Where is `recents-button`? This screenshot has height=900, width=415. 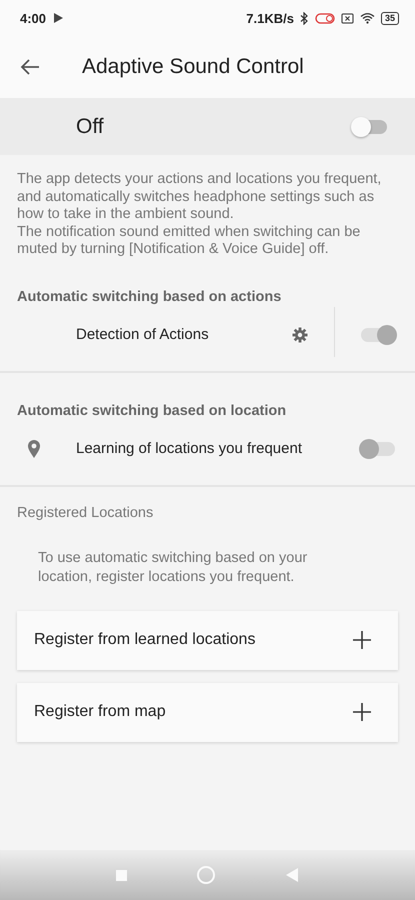
recents-button is located at coordinates (121, 875).